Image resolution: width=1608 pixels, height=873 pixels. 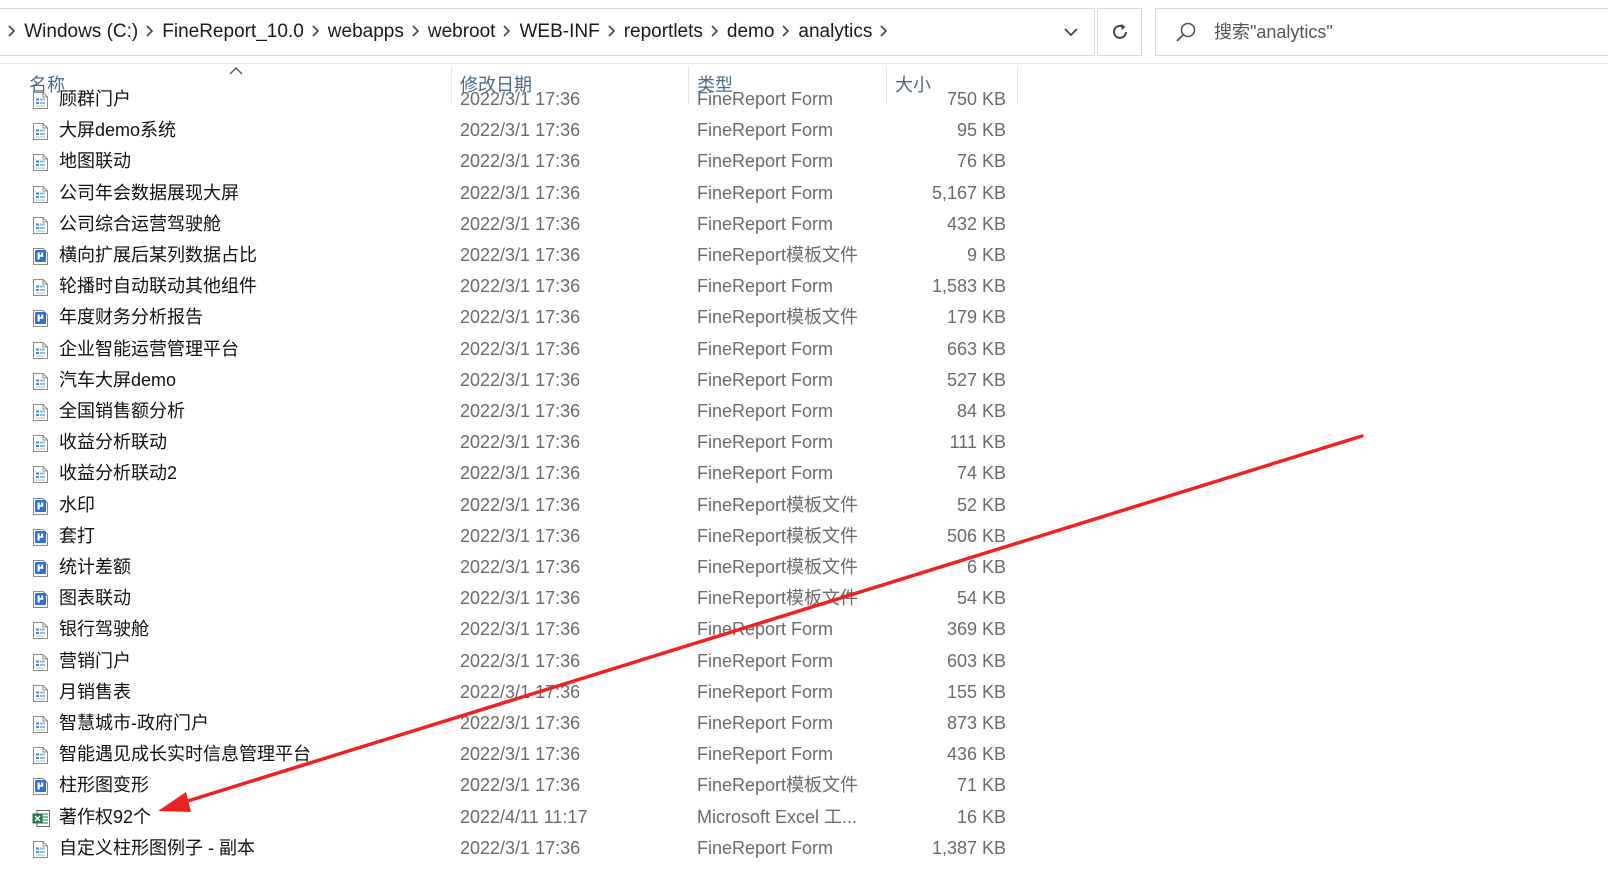 I want to click on breadcrumb-item: webapps, so click(x=366, y=32).